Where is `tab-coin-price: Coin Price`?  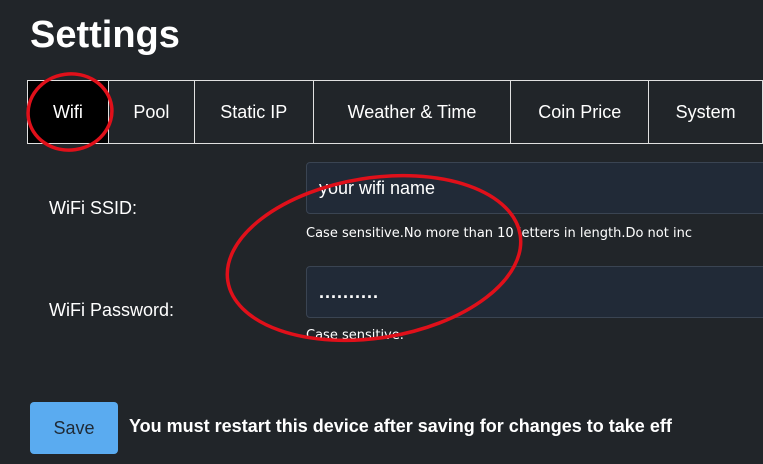
tab-coin-price: Coin Price is located at coordinates (580, 112).